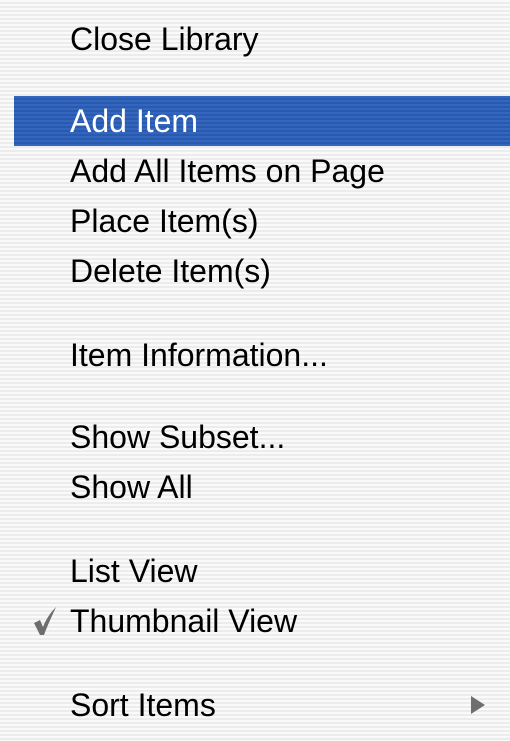 This screenshot has width=510, height=741. Describe the element at coordinates (45, 621) in the screenshot. I see `checkmark-icon` at that location.